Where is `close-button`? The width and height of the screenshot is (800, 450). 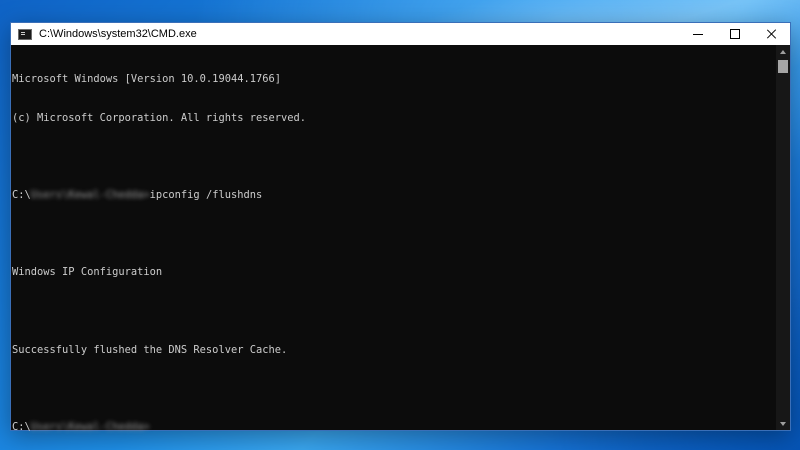 close-button is located at coordinates (771, 34).